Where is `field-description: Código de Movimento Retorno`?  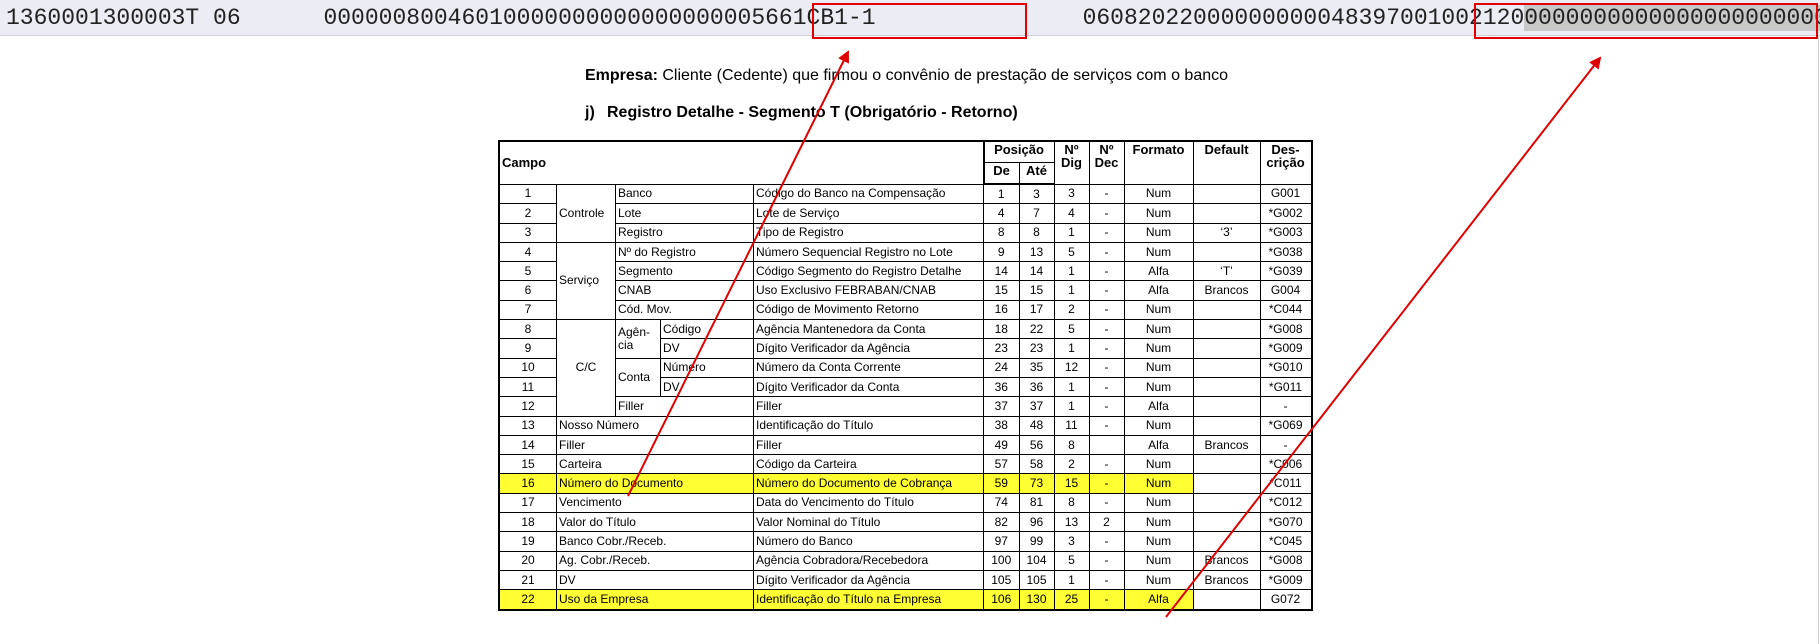
field-description: Código de Movimento Retorno is located at coordinates (868, 310).